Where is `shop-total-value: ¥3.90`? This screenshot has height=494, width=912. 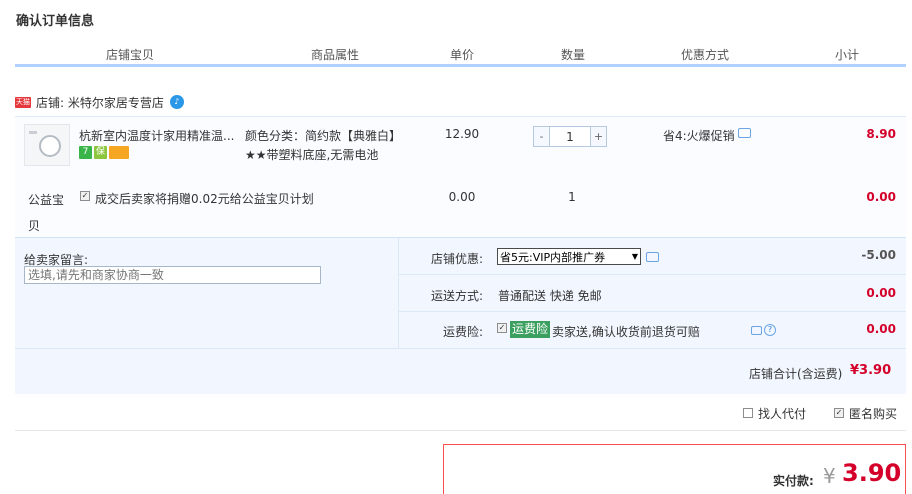 shop-total-value: ¥3.90 is located at coordinates (871, 370).